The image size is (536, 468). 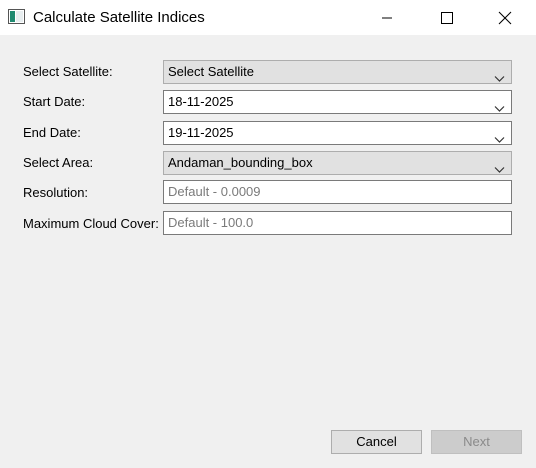 What do you see at coordinates (91, 223) in the screenshot?
I see `cloud-cover-label: Maximum Cloud Cover:` at bounding box center [91, 223].